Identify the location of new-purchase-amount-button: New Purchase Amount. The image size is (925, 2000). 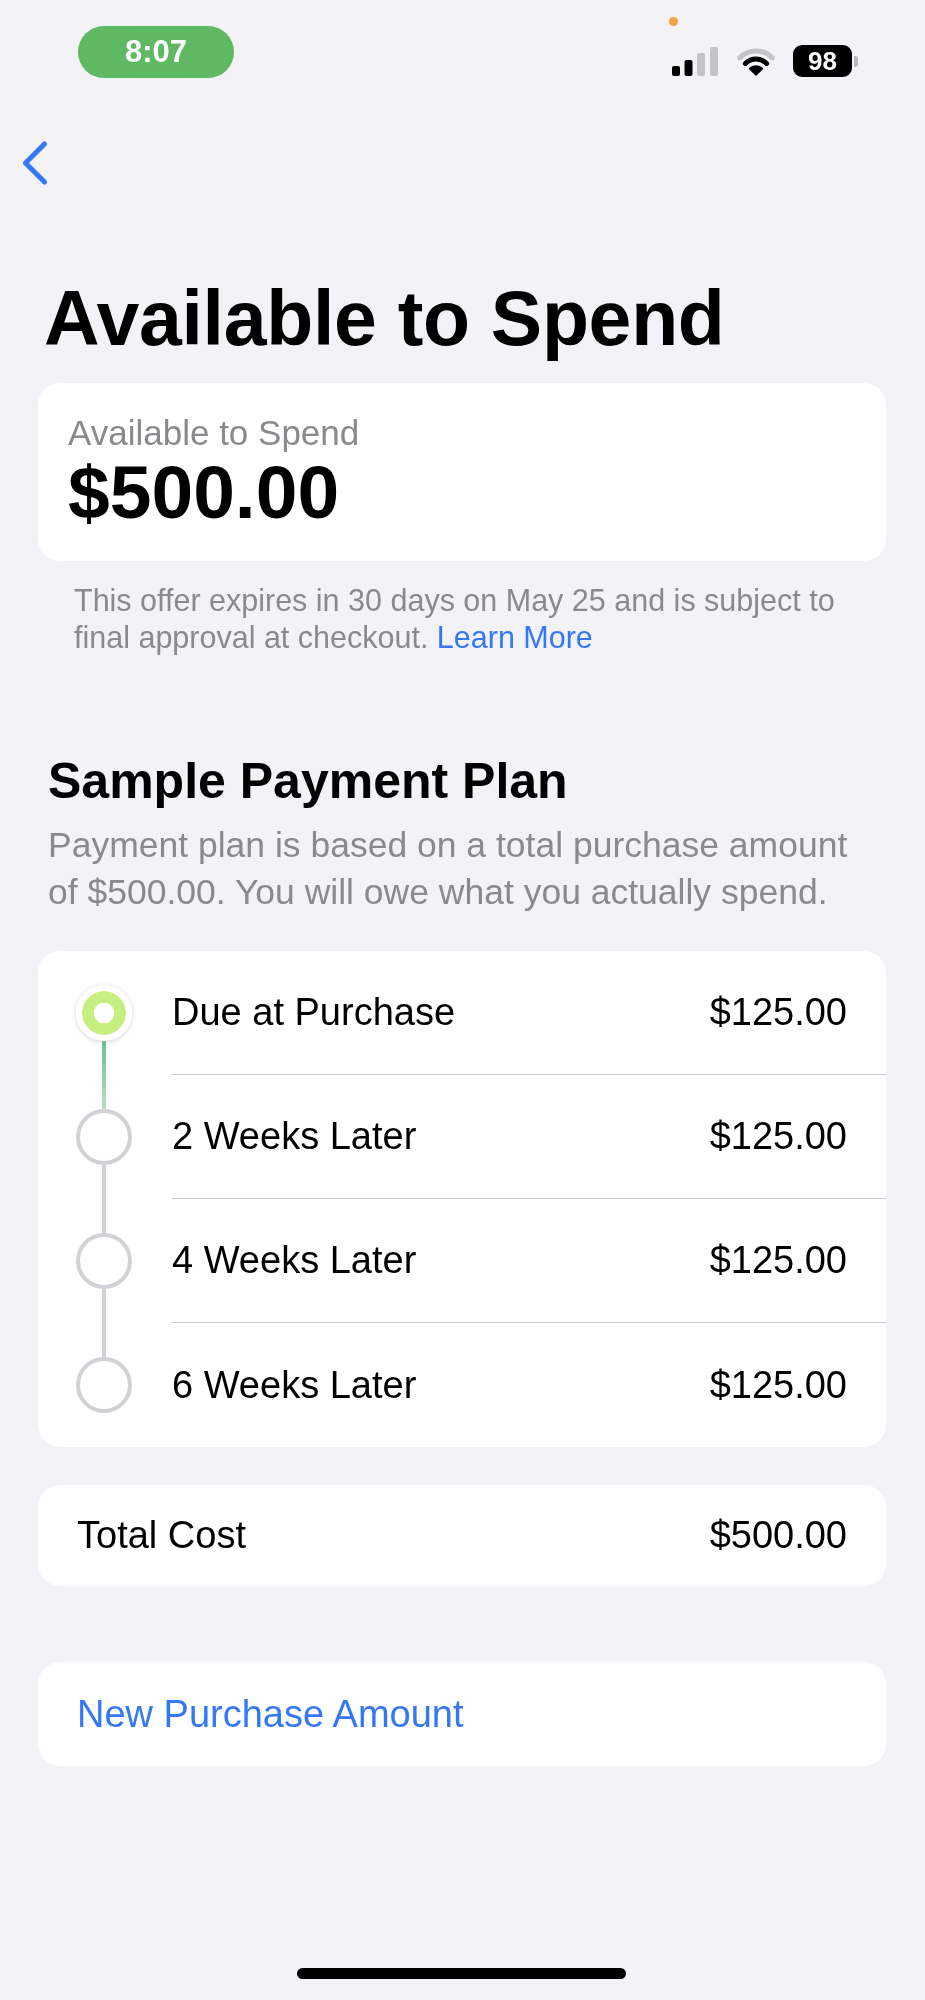
(462, 1714).